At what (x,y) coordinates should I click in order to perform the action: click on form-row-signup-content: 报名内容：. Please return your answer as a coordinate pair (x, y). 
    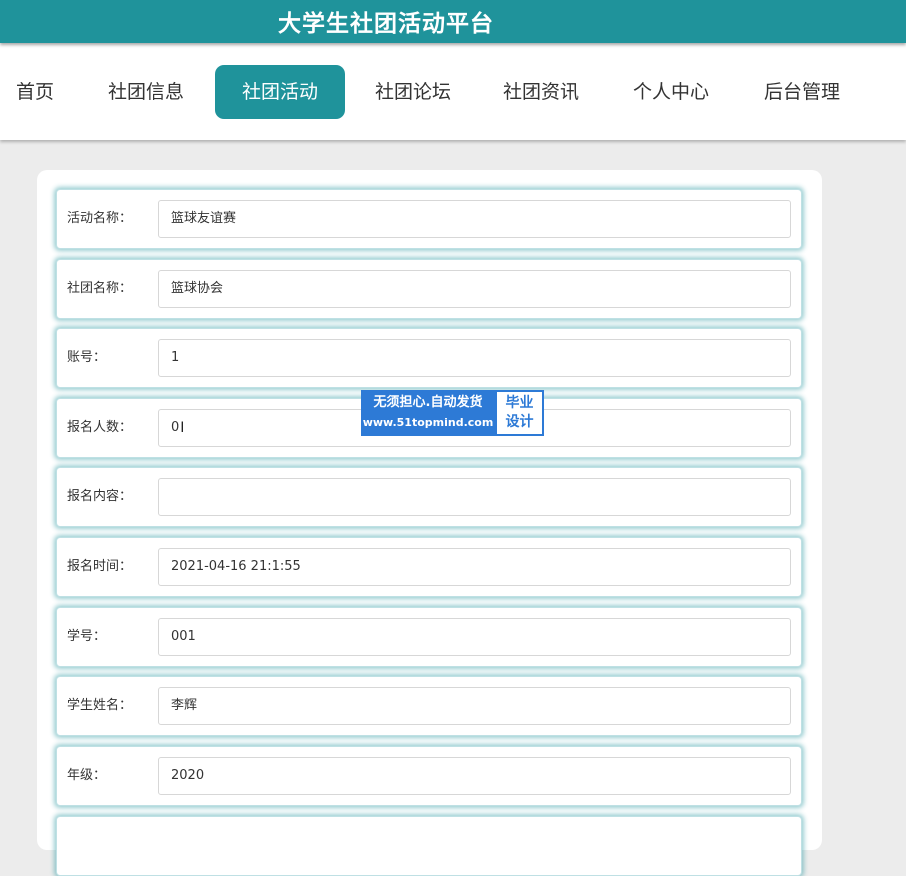
    Looking at the image, I should click on (429, 497).